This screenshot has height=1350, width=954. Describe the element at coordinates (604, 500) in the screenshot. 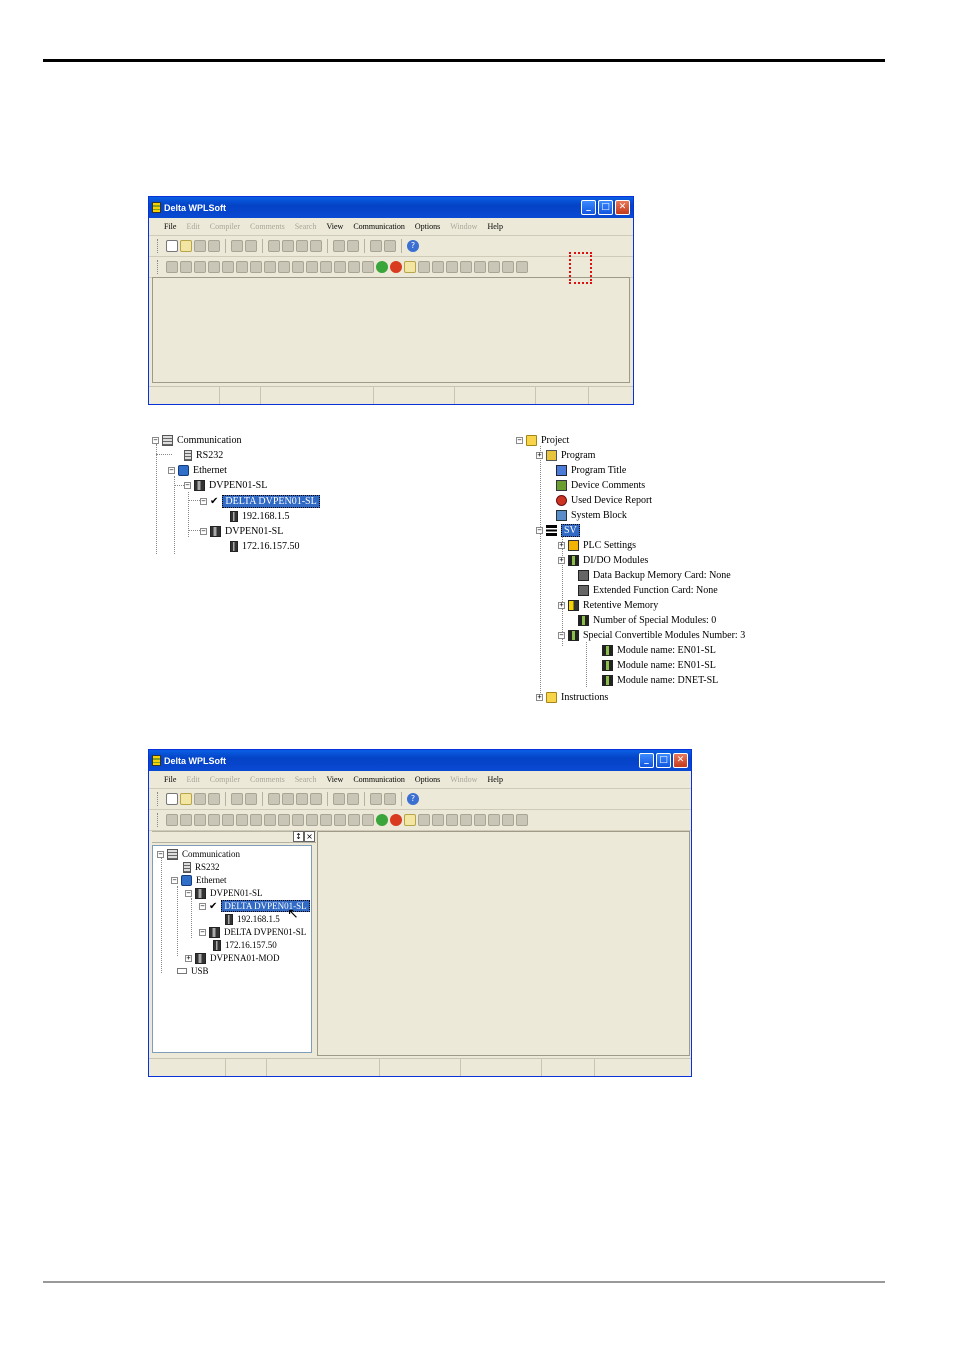

I see `tree-node-used-device-report: Used Device Report` at that location.